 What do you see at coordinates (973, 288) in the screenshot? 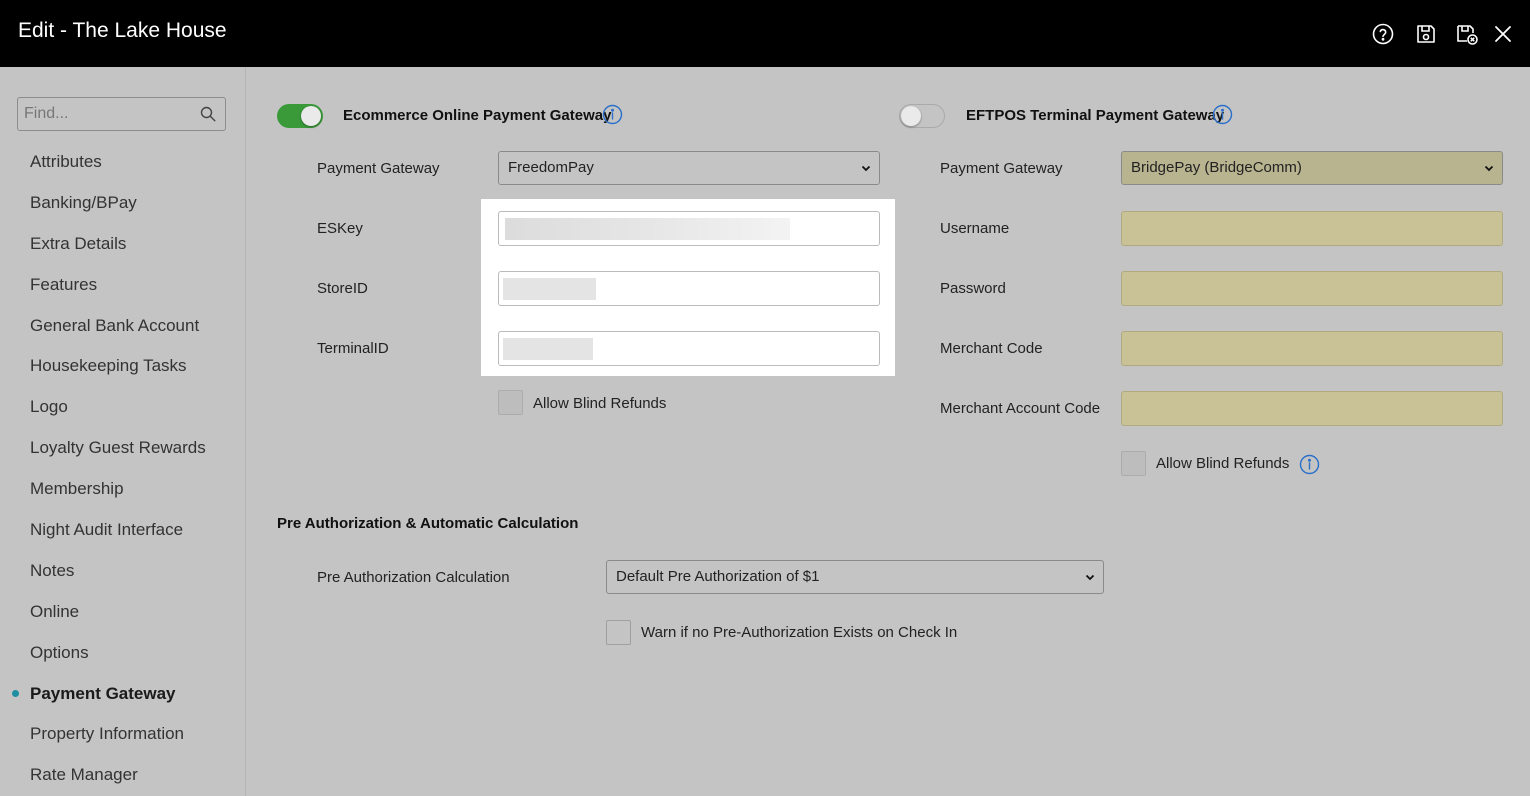
I see `password-label: Password` at bounding box center [973, 288].